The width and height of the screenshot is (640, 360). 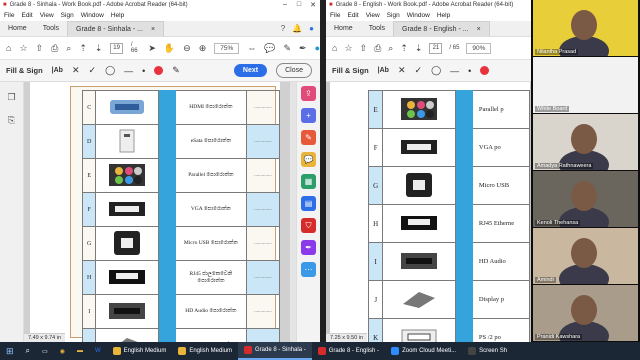 What do you see at coordinates (293, 212) in the screenshot?
I see `vertical-scrollbar` at bounding box center [293, 212].